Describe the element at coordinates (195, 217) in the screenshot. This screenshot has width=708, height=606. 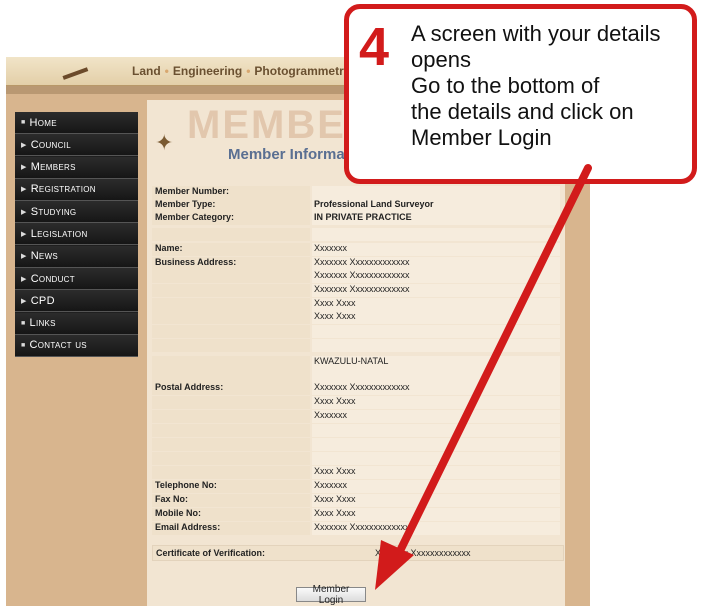
I see `member-category-label: Member Category:` at that location.